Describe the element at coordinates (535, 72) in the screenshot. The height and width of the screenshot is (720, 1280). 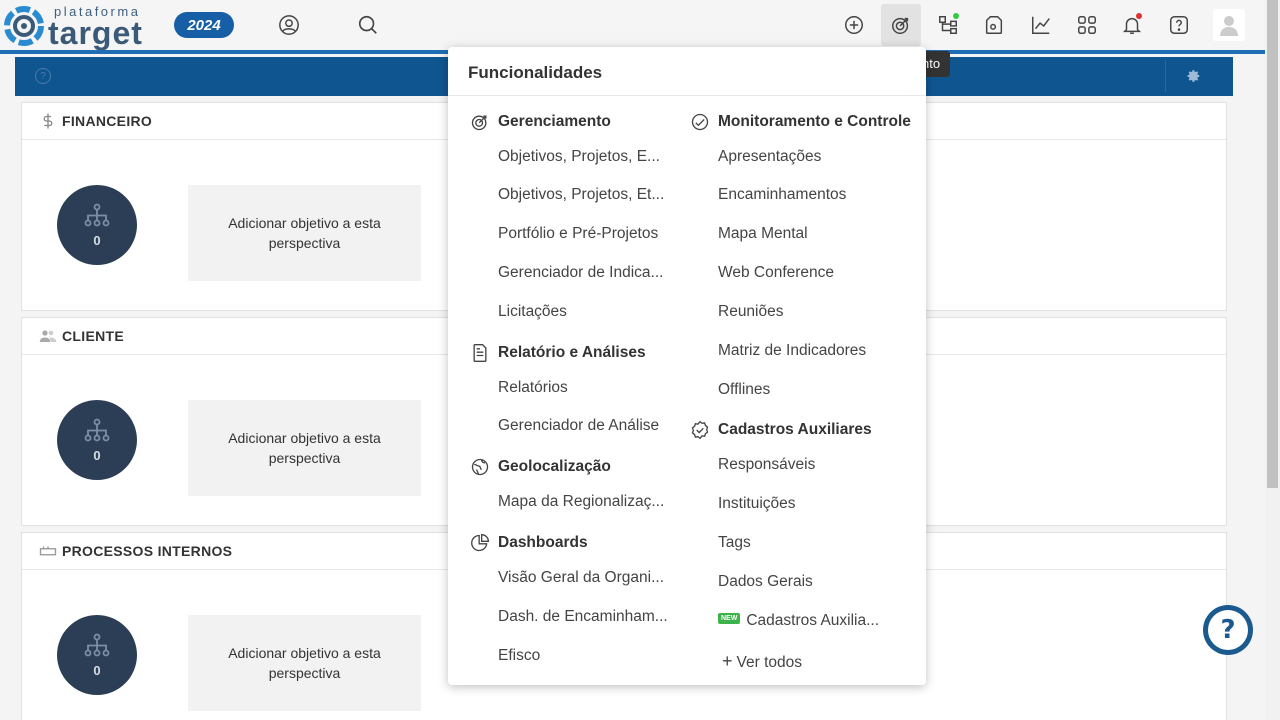
I see `menu-title: Funcionalidades` at that location.